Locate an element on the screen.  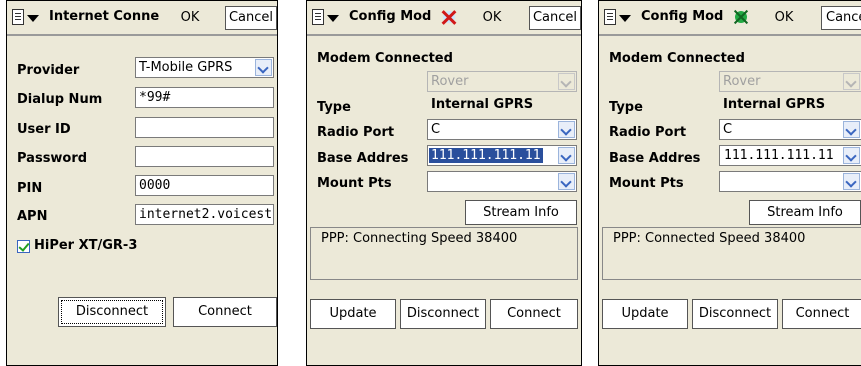
provider-label: Provider is located at coordinates (48, 70).